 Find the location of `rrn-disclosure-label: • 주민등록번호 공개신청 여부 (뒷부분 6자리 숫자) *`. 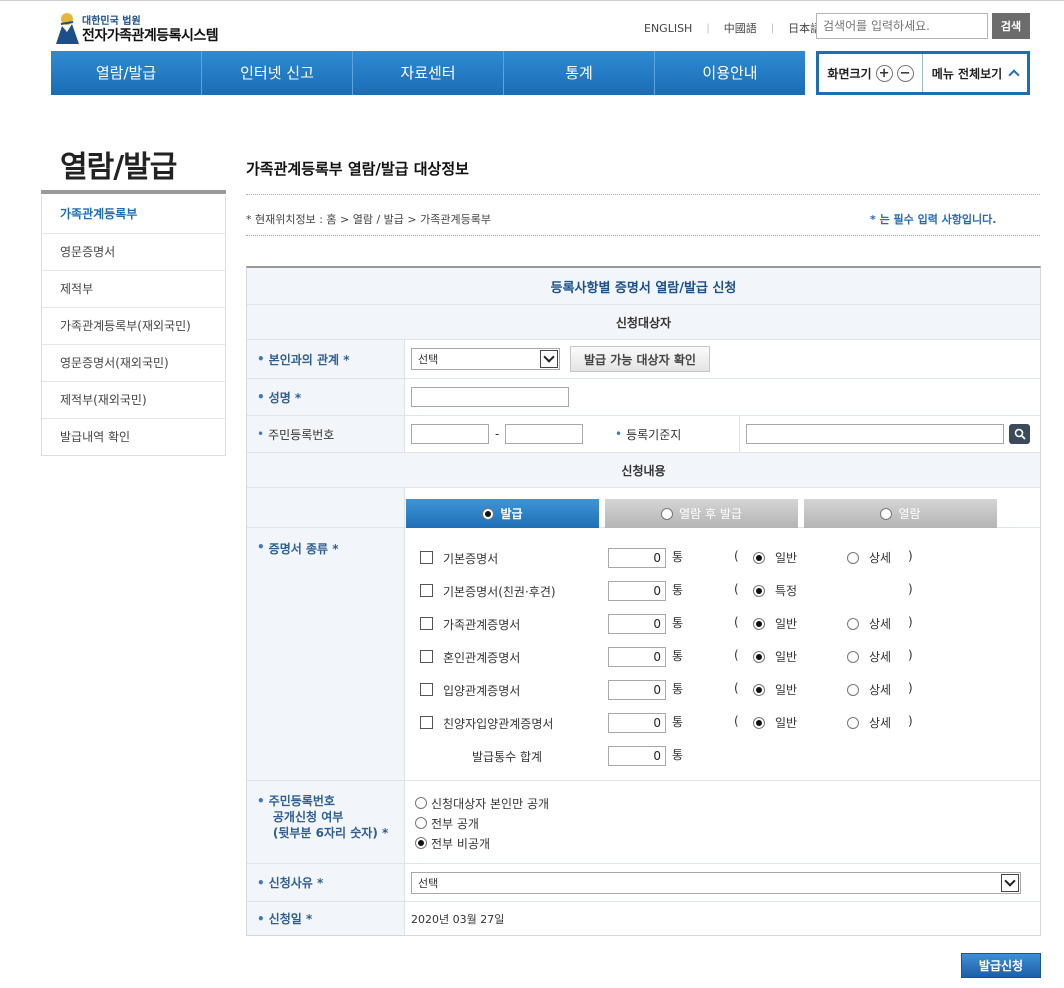

rrn-disclosure-label: • 주민등록번호 공개신청 여부 (뒷부분 6자리 숫자) * is located at coordinates (326, 822).